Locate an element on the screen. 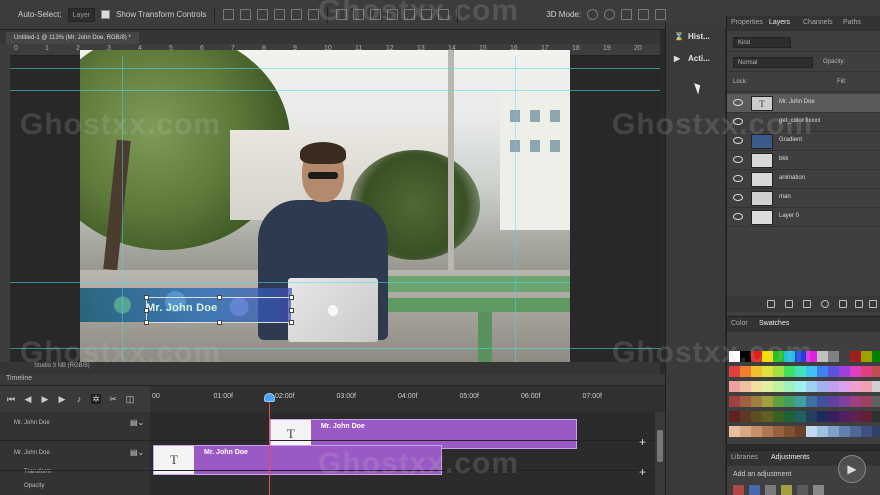  transition-icon: ◫ is located at coordinates (130, 399).